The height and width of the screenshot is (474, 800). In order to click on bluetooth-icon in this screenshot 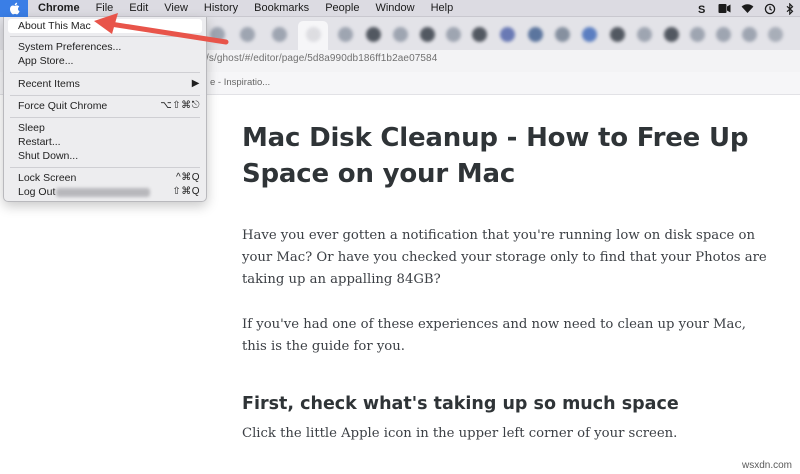, I will do `click(790, 8)`.